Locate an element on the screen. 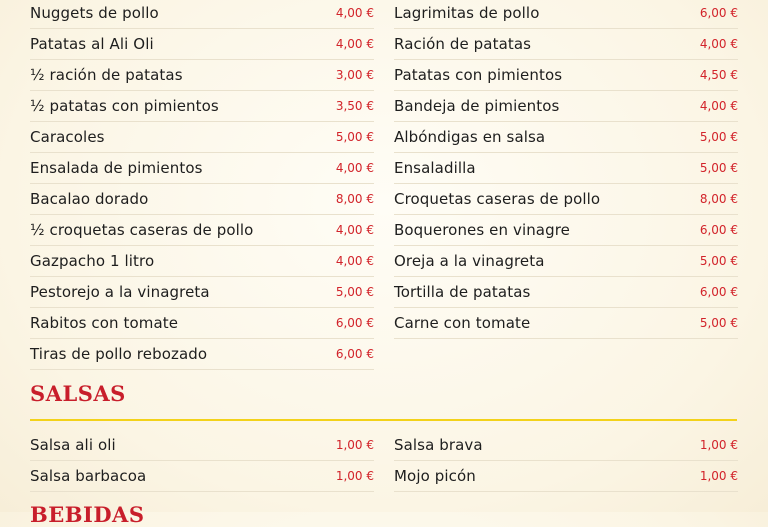 This screenshot has width=768, height=527. salsas-column-right: Salsa brava 1,00 € Mojo picón 1,00 € is located at coordinates (566, 461).